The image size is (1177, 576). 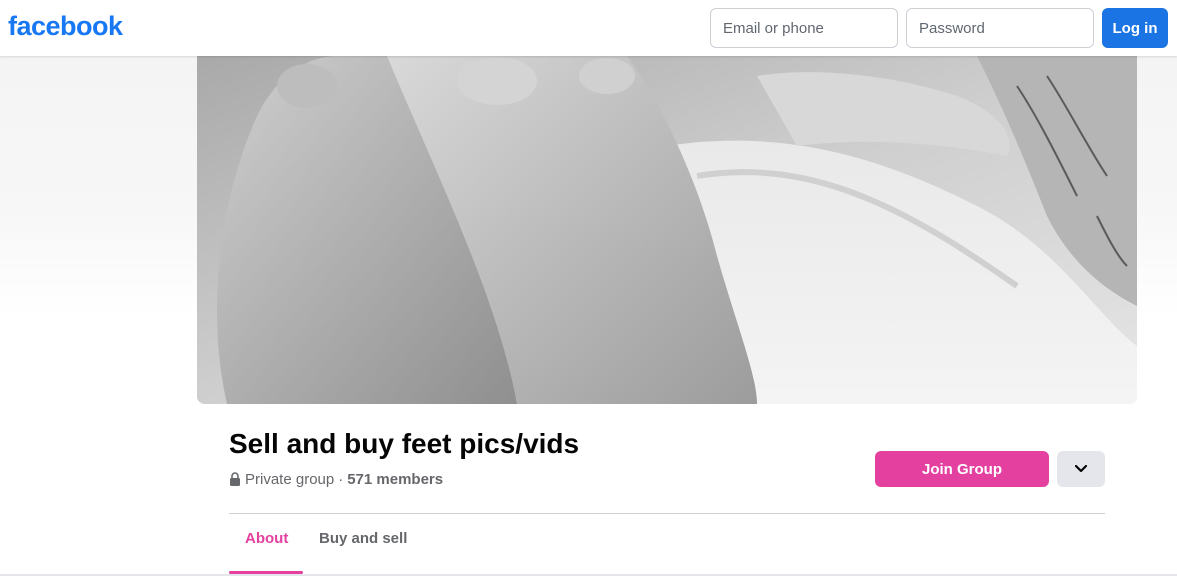 I want to click on more-options-button, so click(x=1081, y=469).